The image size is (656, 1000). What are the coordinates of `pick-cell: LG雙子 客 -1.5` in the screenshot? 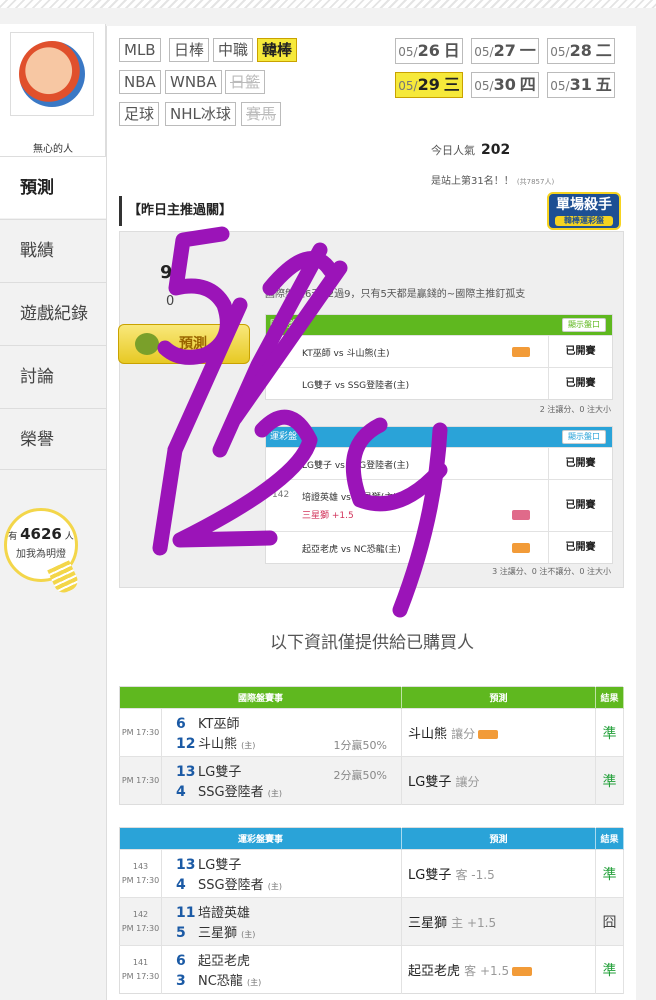 It's located at (498, 873).